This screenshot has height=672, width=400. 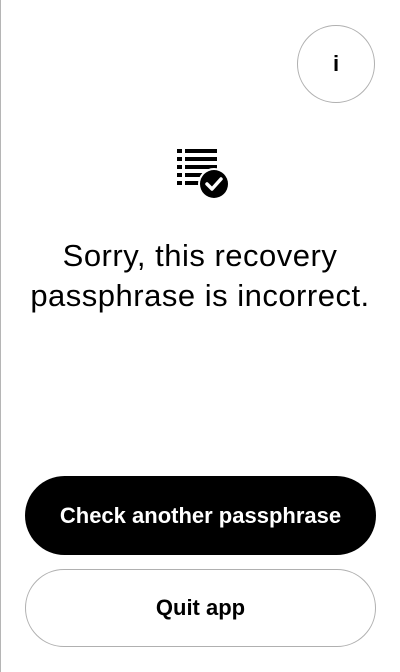 I want to click on quit-app-label: Quit app, so click(x=200, y=607).